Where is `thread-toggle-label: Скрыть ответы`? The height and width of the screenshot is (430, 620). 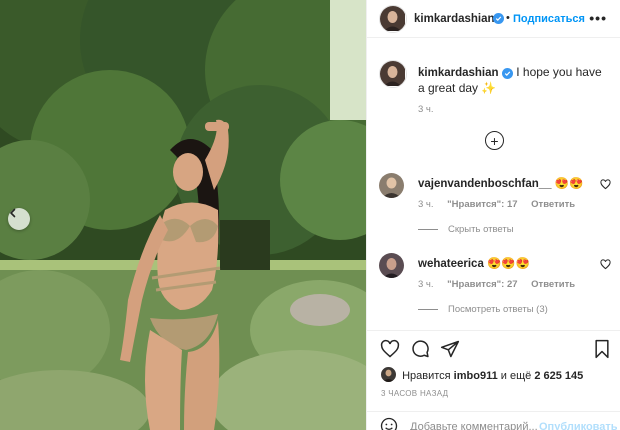 thread-toggle-label: Скрыть ответы is located at coordinates (481, 229).